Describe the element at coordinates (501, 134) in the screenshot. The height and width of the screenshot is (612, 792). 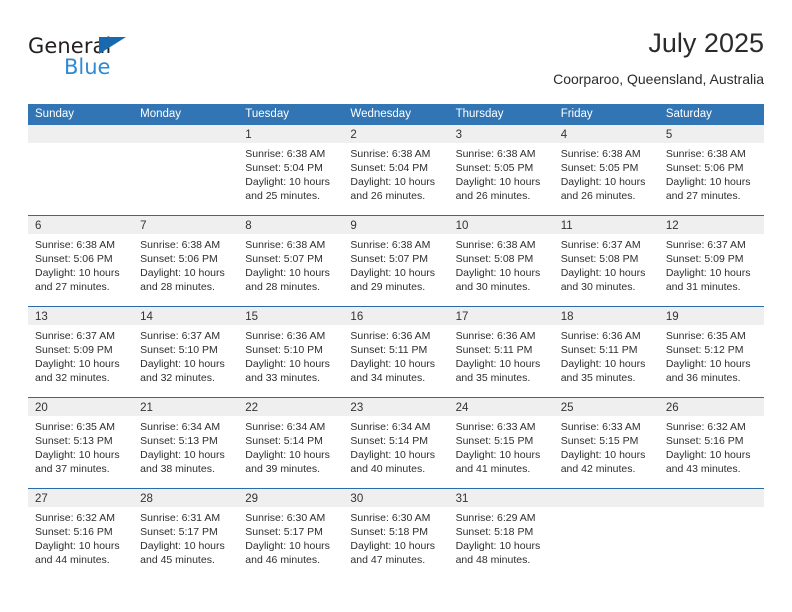
I see `day-number-band: 3` at that location.